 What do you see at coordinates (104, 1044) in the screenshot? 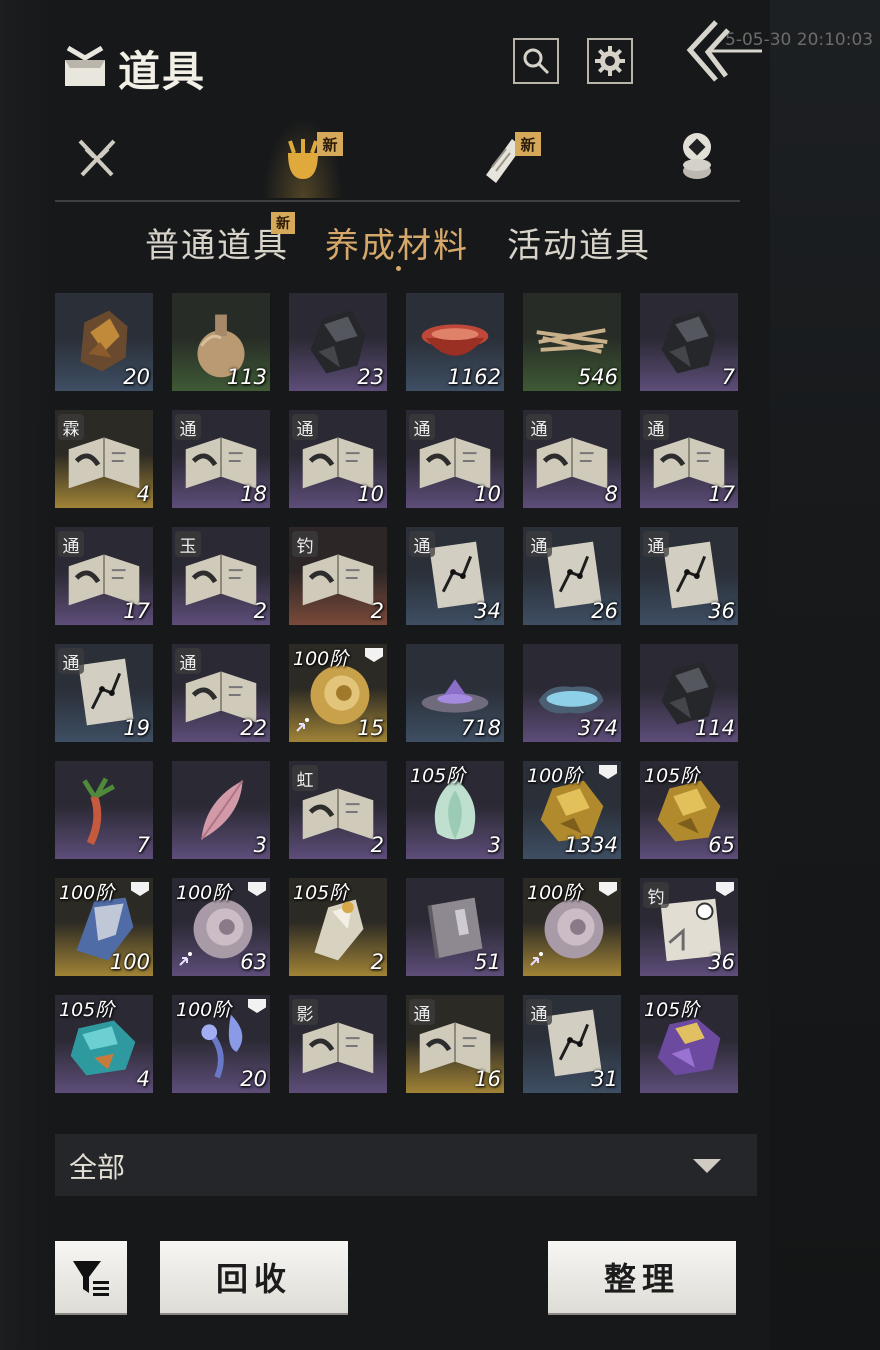
I see `item-slot: 105阶 4` at bounding box center [104, 1044].